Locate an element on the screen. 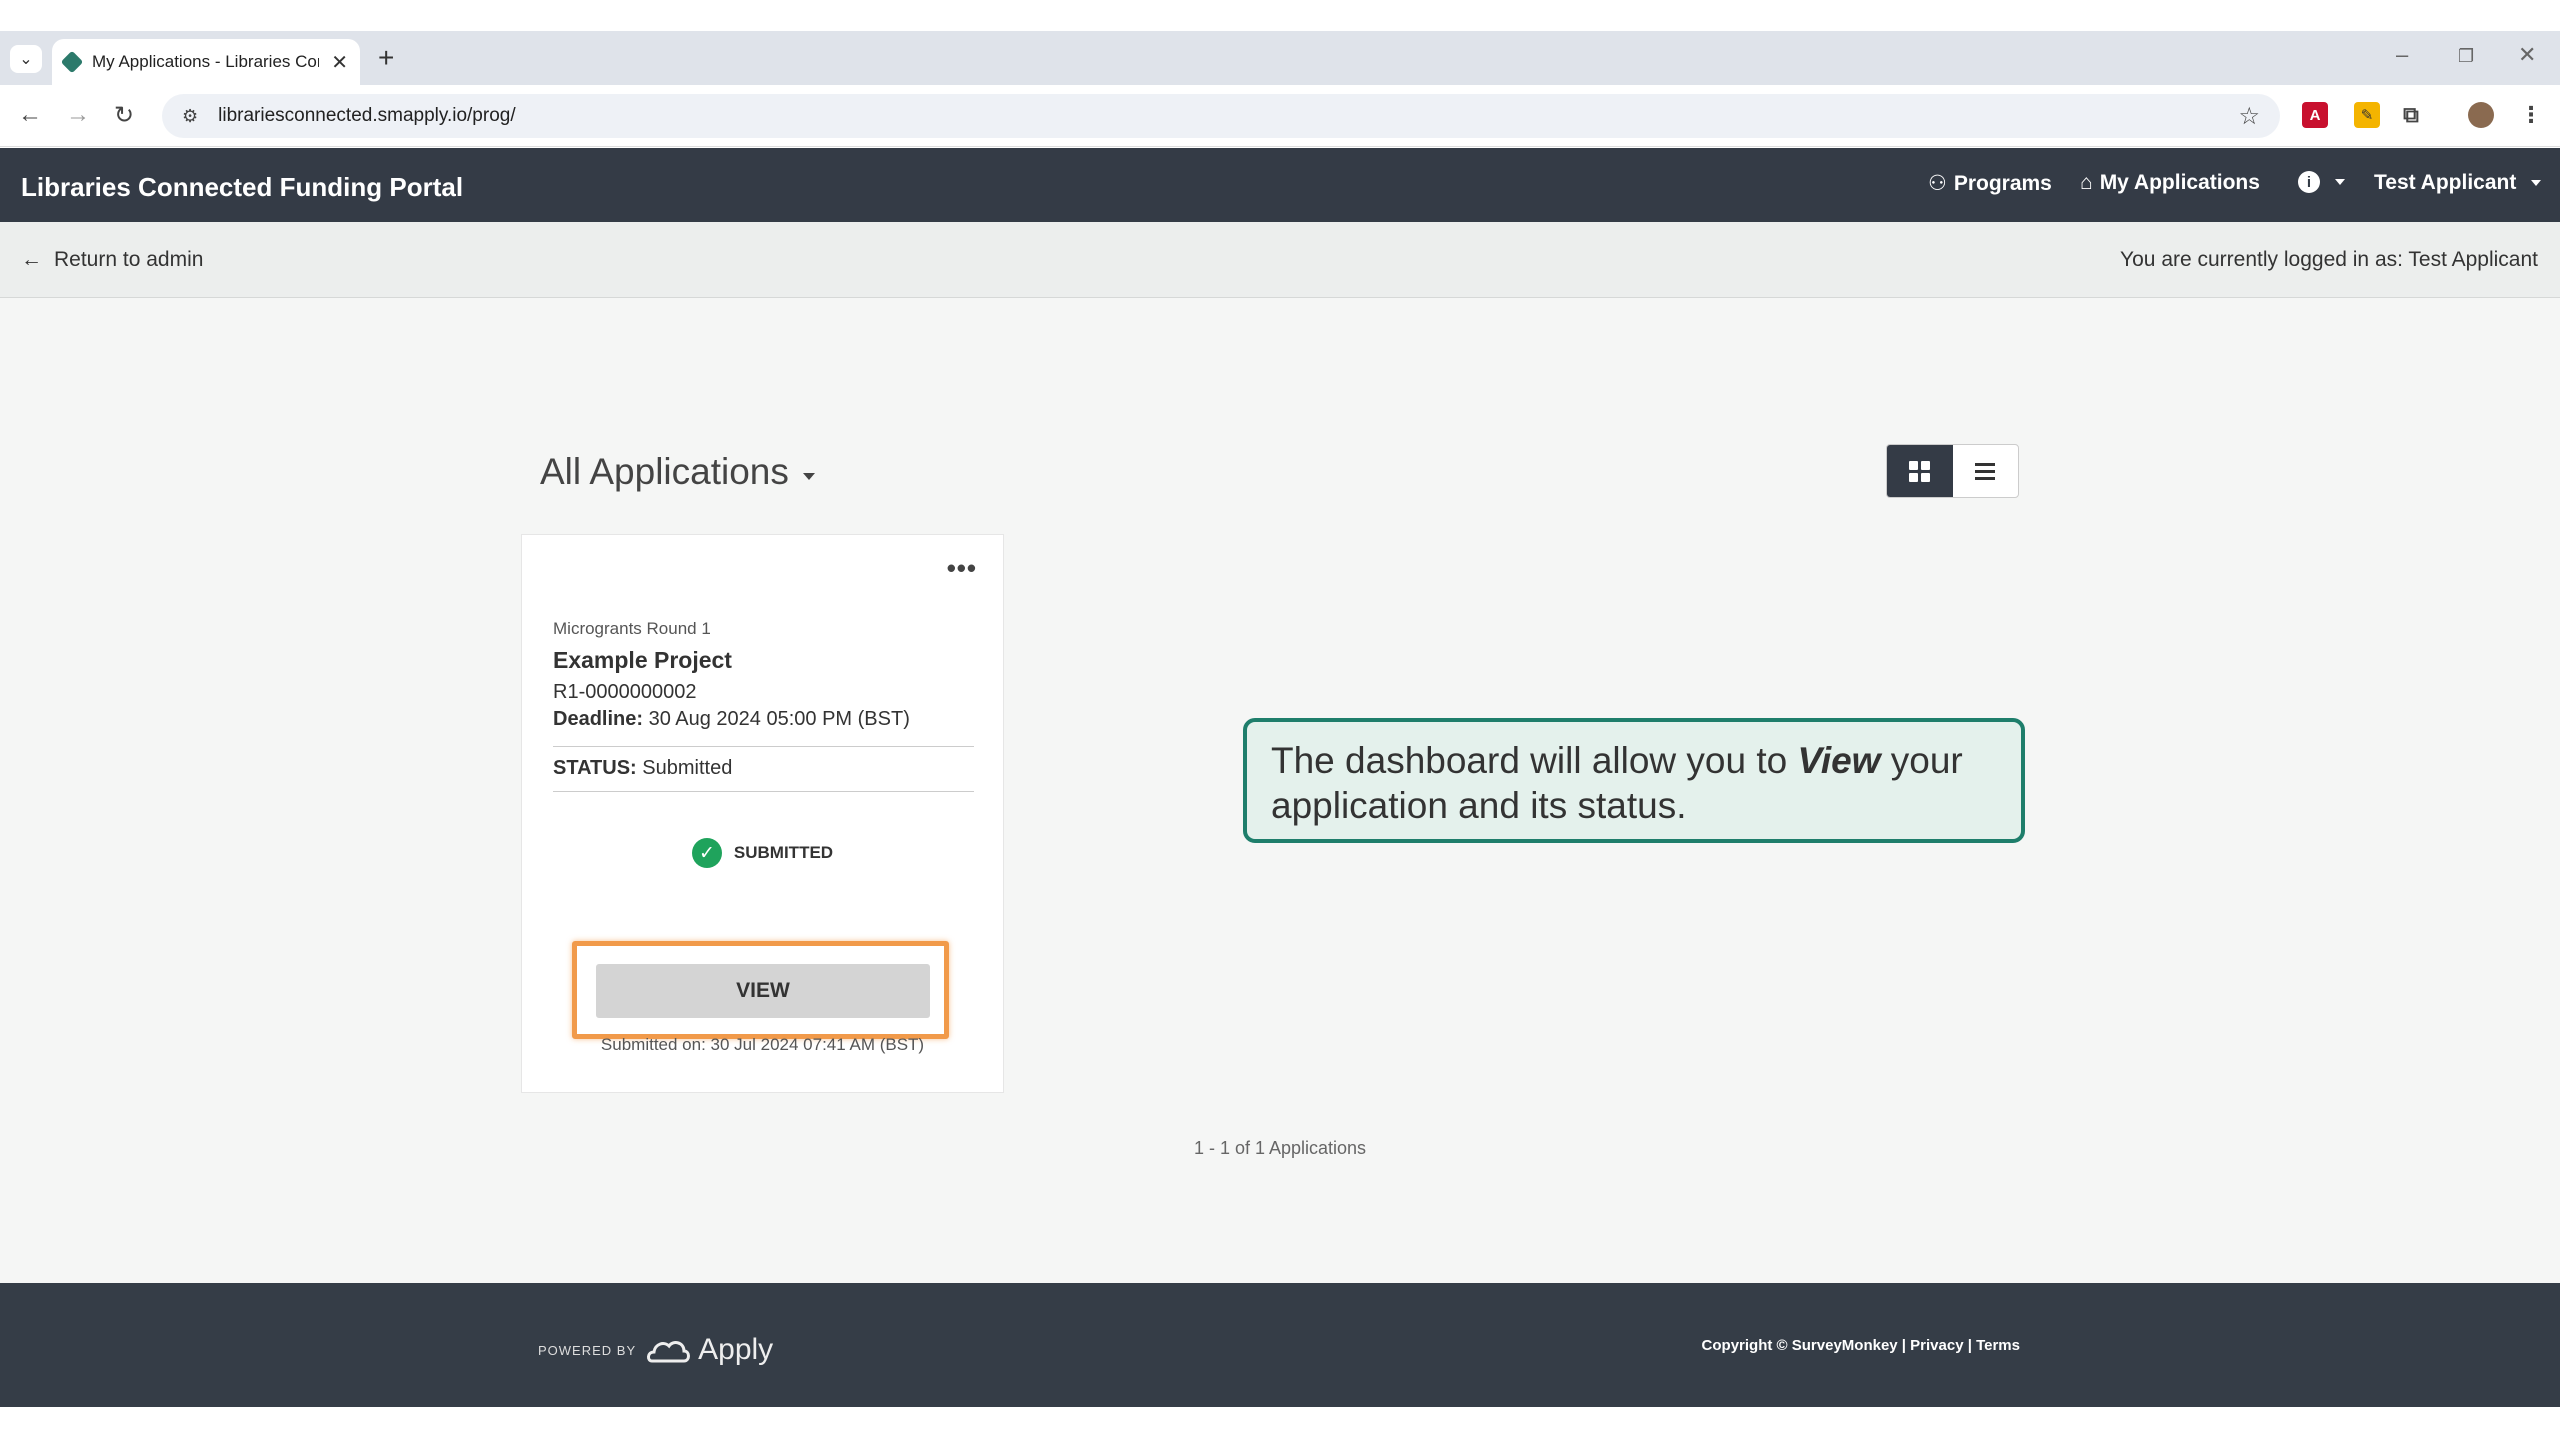  nav-my-applications: ⌂ My Applications is located at coordinates (2170, 183).